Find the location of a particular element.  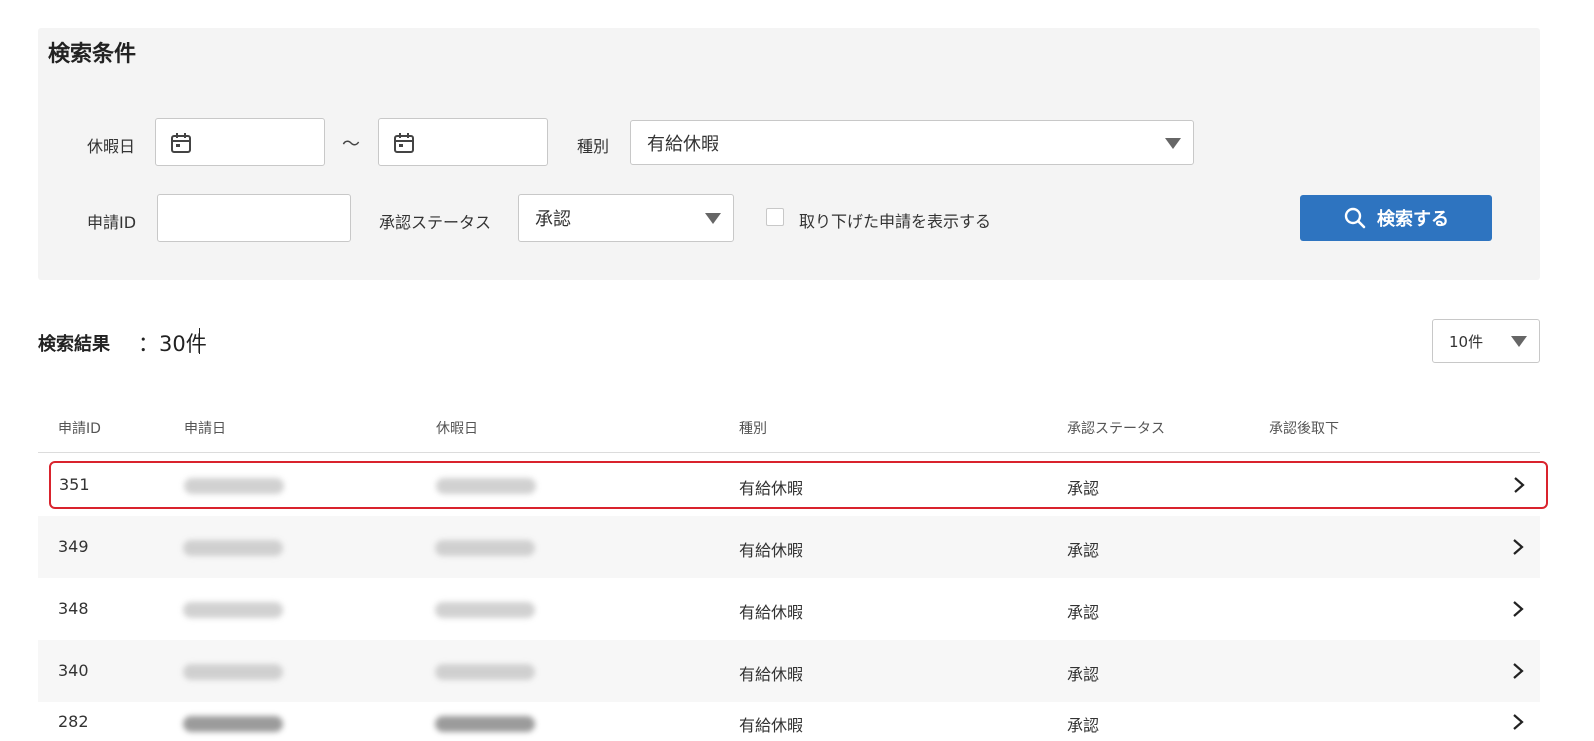

table-row: 348 有給休暇 承認 is located at coordinates (789, 609).